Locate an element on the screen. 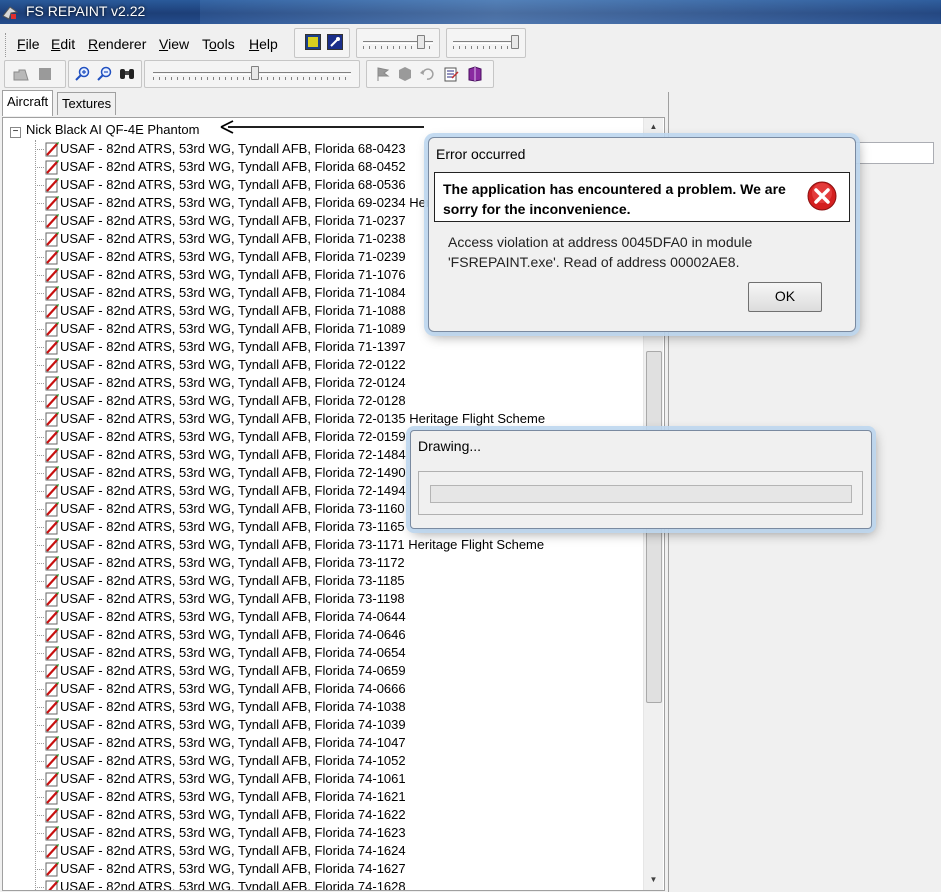 The width and height of the screenshot is (941, 892). brightness-slider is located at coordinates (398, 42).